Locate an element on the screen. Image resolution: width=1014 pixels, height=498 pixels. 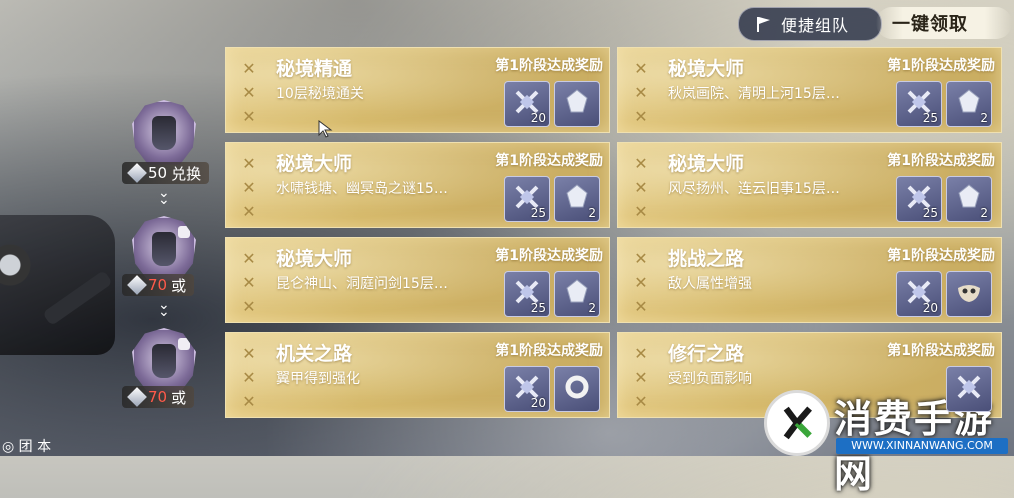
quest-description: 10层秘境通关 is located at coordinates (320, 94).